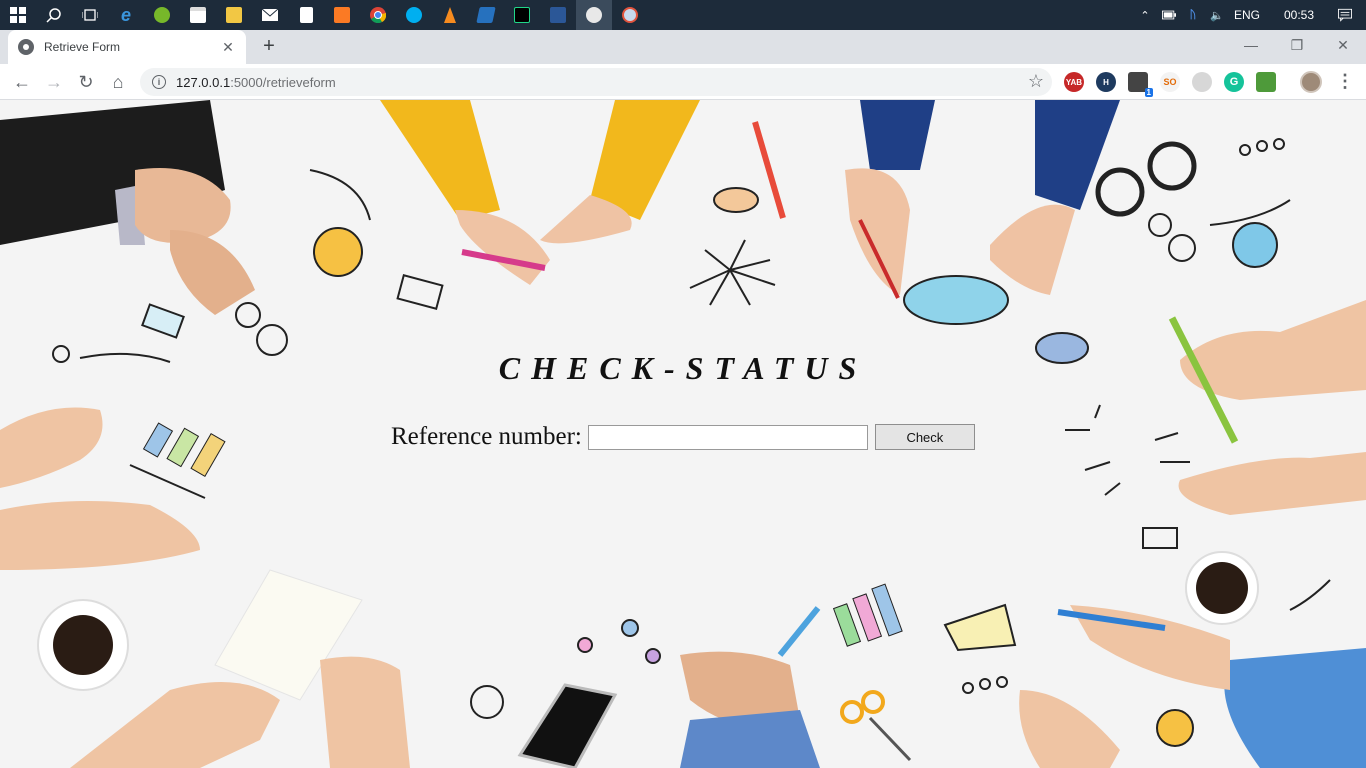 The image size is (1366, 768). Describe the element at coordinates (924, 437) in the screenshot. I see `check-button: Check` at that location.